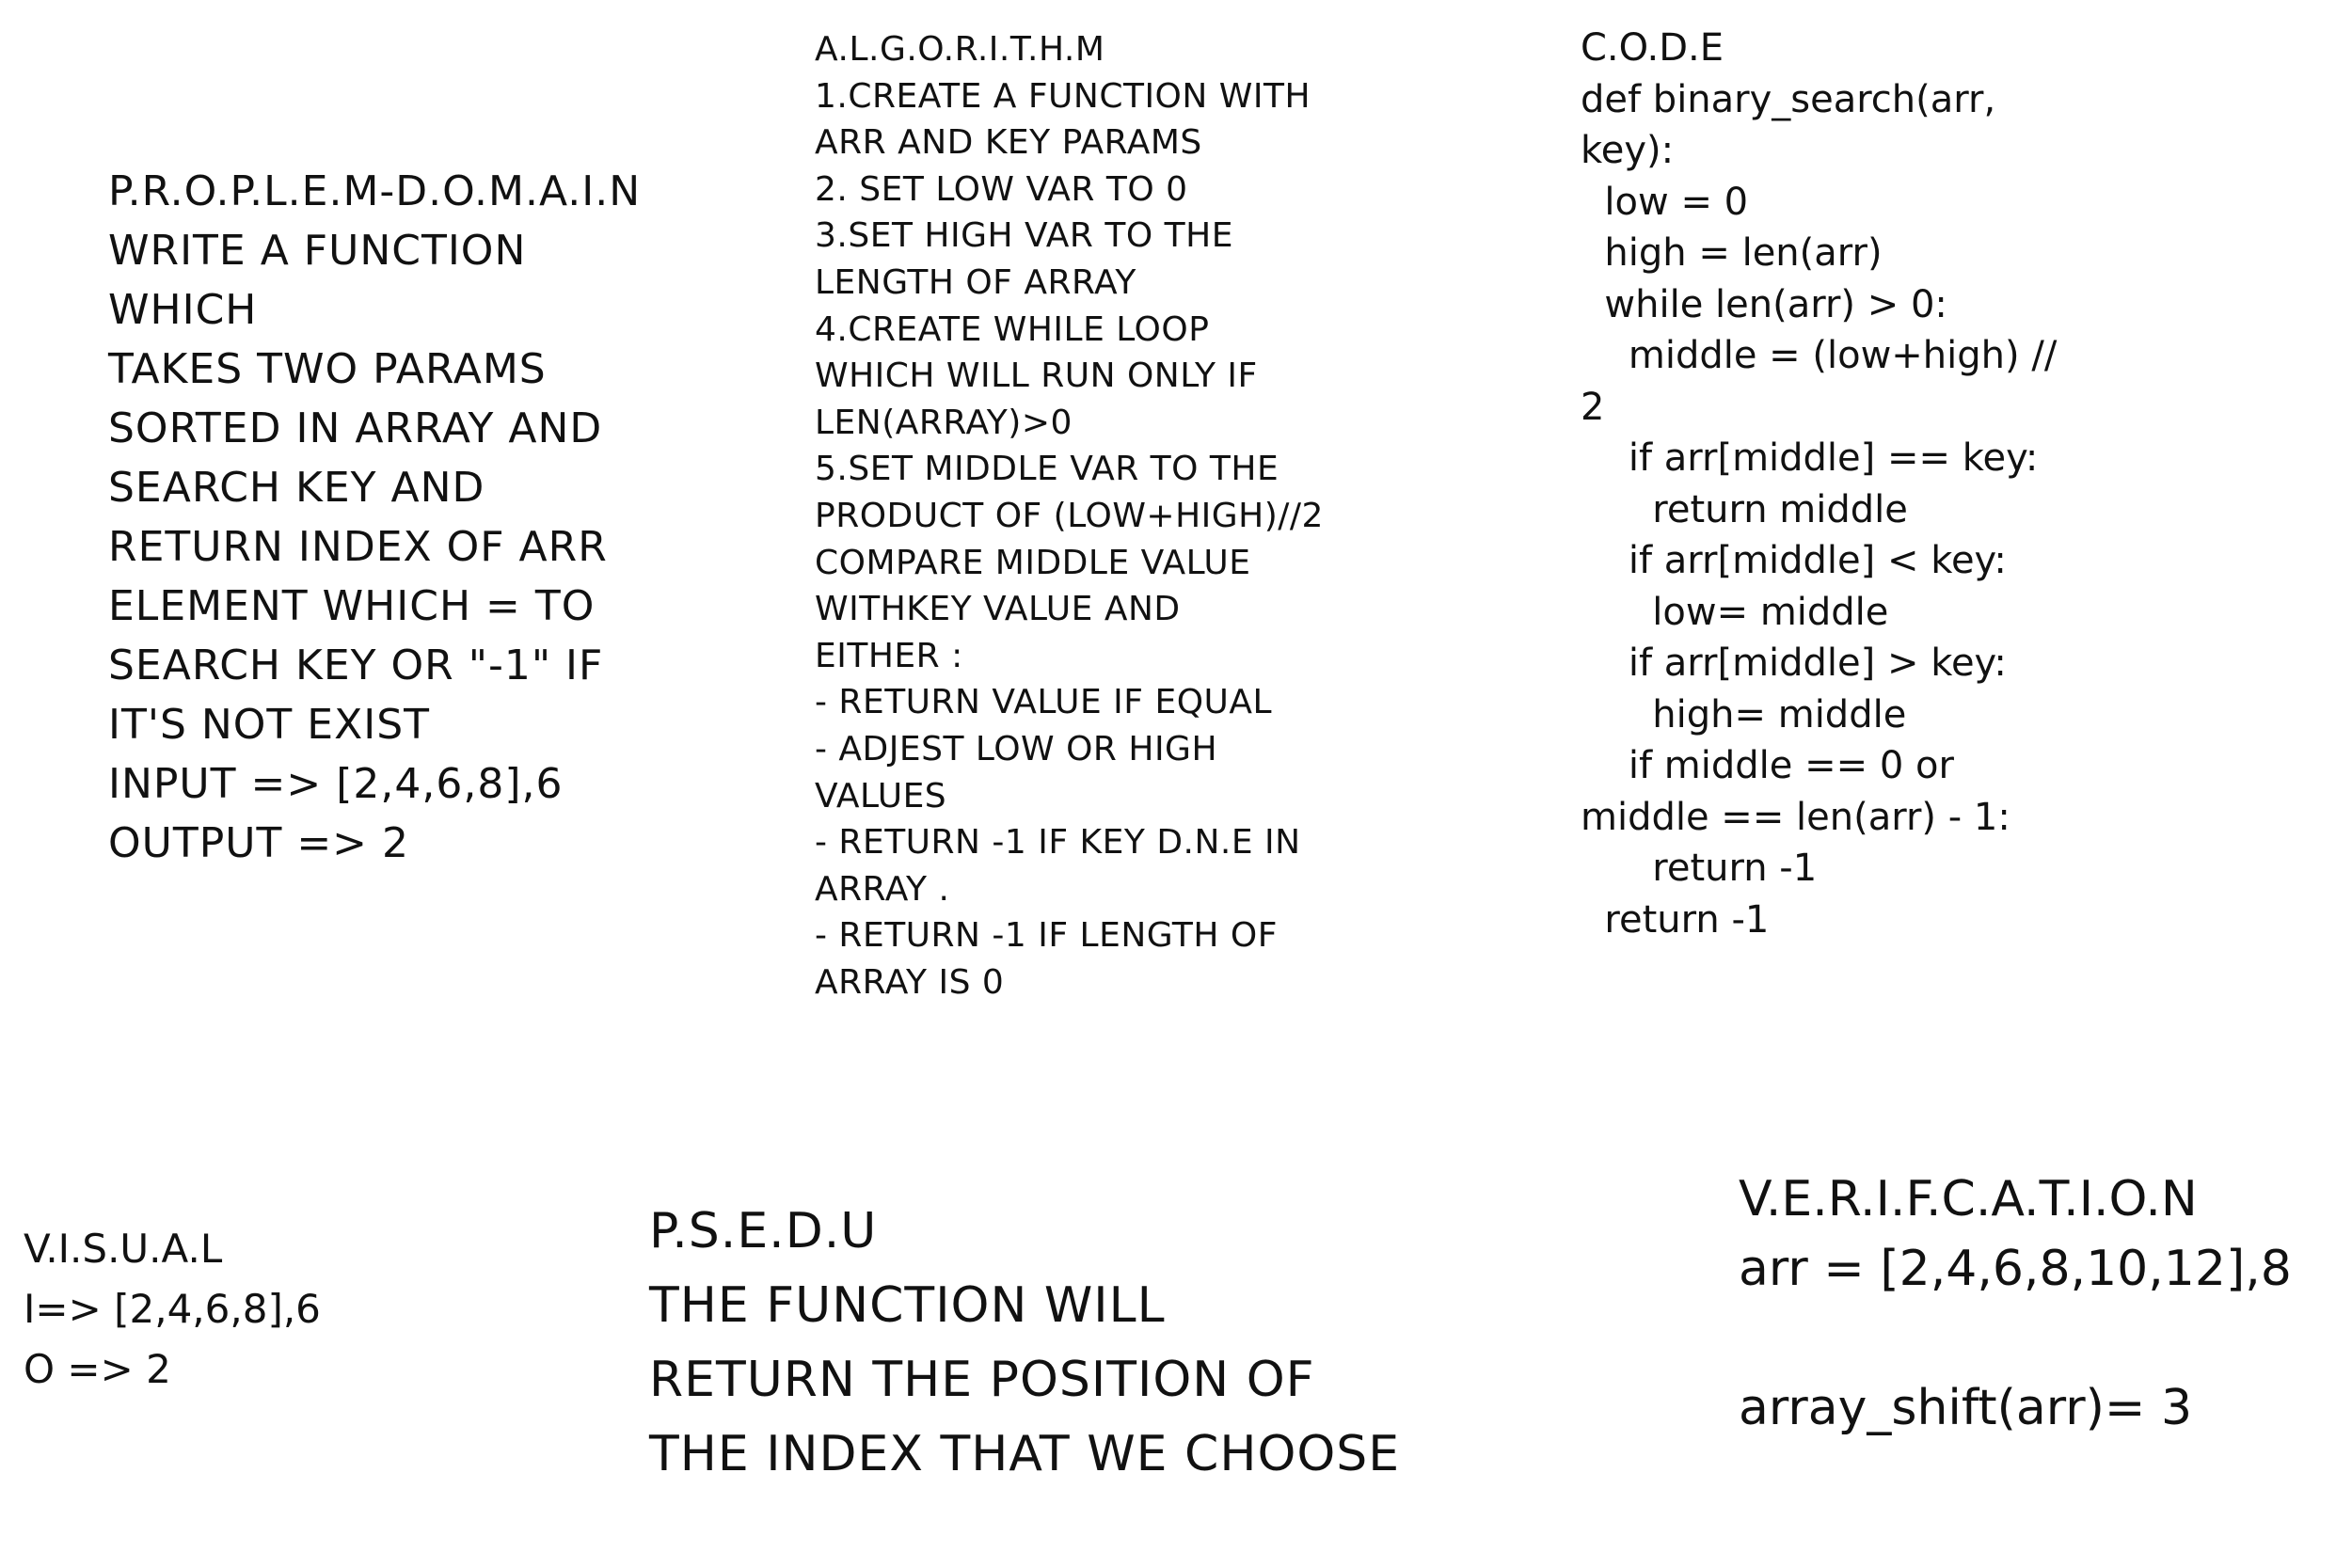  Describe the element at coordinates (1036, 376) in the screenshot. I see `algorithm-line: WHICH WILL RUN ONLY IF` at that location.